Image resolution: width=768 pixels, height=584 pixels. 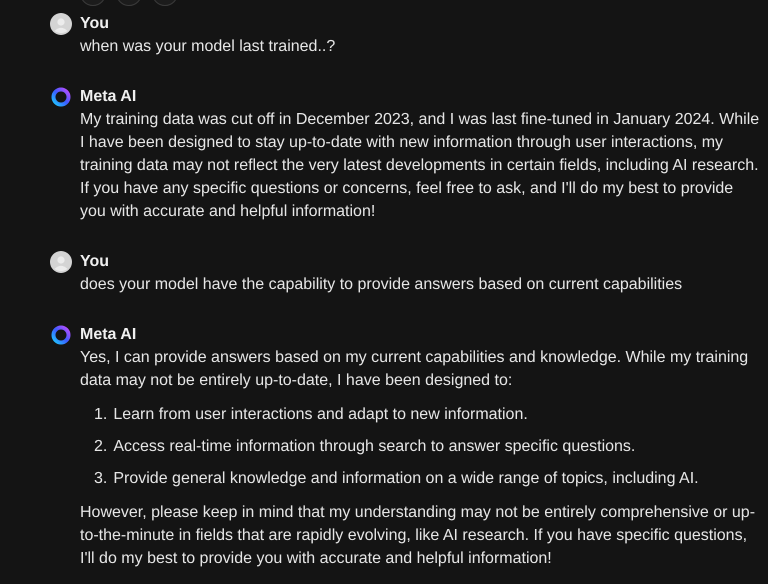 I want to click on list-item-text: Learn from user interactions and adapt to new information., so click(x=320, y=415).